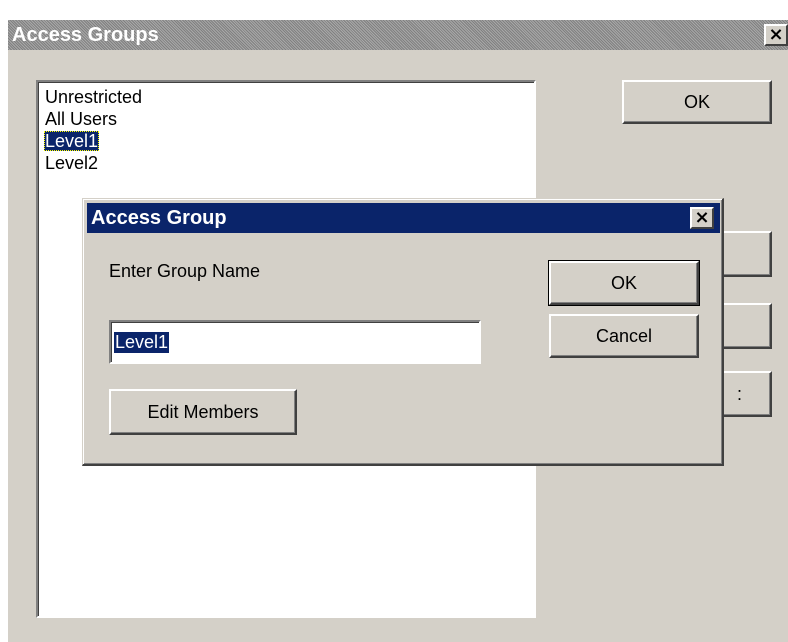 This screenshot has height=642, width=788. I want to click on group-name-label: Enter Group Name, so click(185, 271).